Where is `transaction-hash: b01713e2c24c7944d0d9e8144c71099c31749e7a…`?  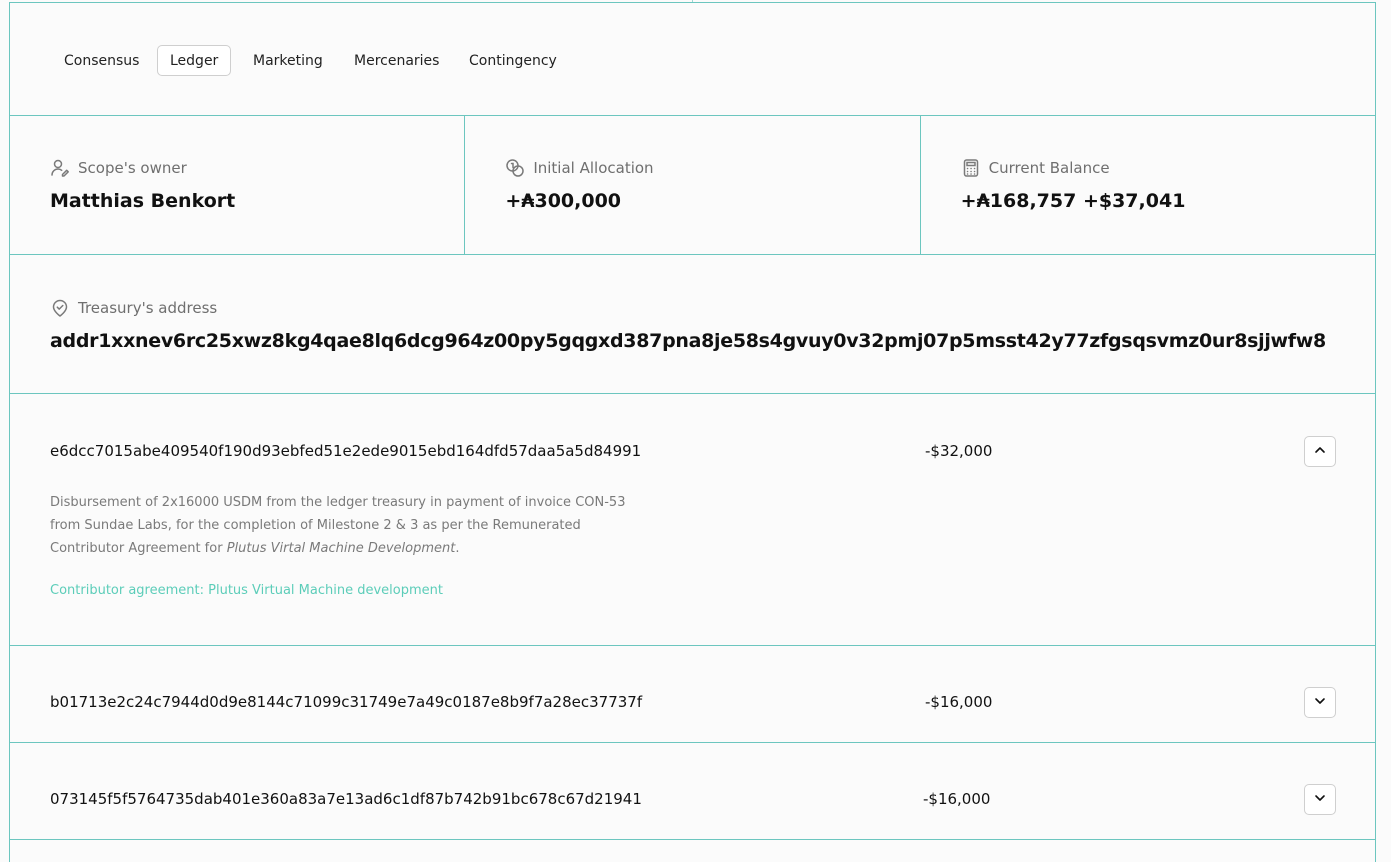 transaction-hash: b01713e2c24c7944d0d9e8144c71099c31749e7a… is located at coordinates (346, 702).